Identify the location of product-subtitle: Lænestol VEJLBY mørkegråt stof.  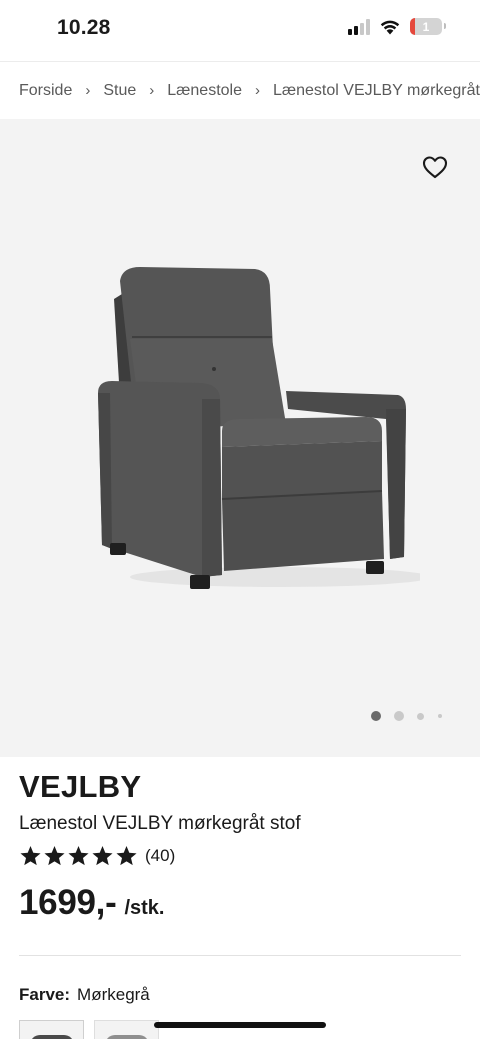
(160, 823).